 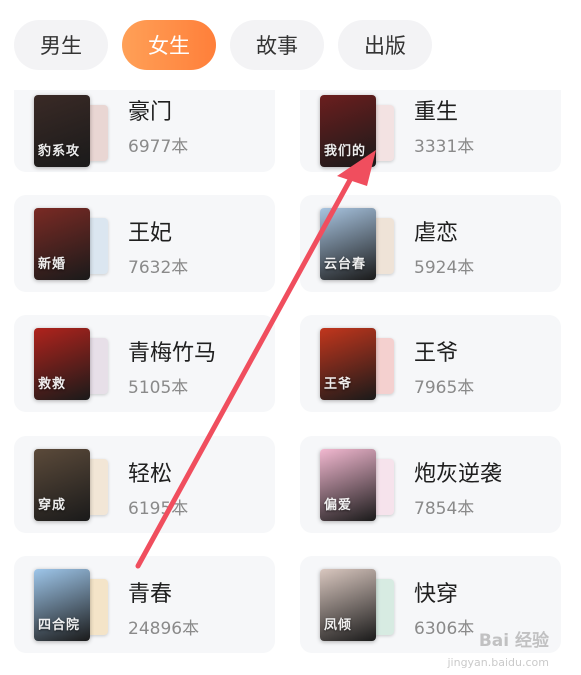 What do you see at coordinates (513, 641) in the screenshot?
I see `watermark: Bai 经验` at bounding box center [513, 641].